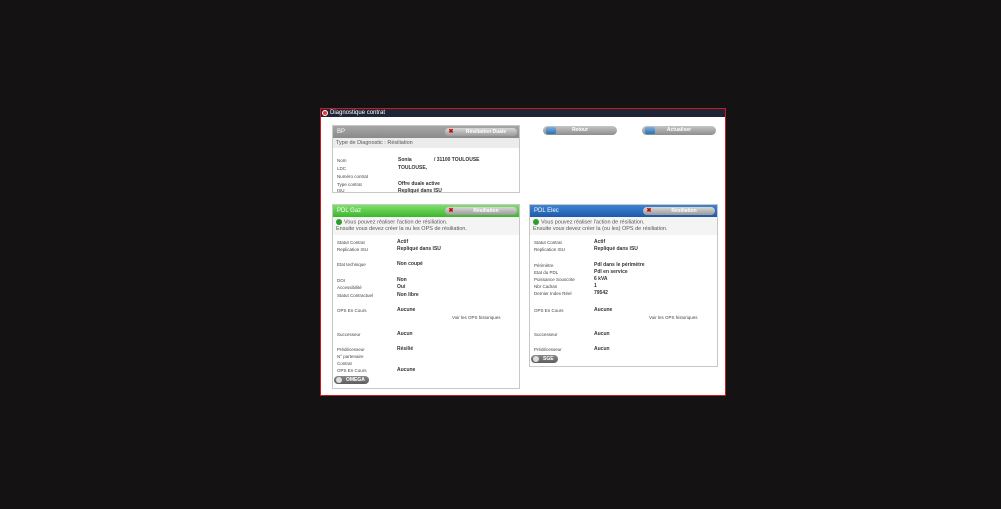 The width and height of the screenshot is (1001, 509). I want to click on gaz-label-doi: DOI, so click(341, 280).